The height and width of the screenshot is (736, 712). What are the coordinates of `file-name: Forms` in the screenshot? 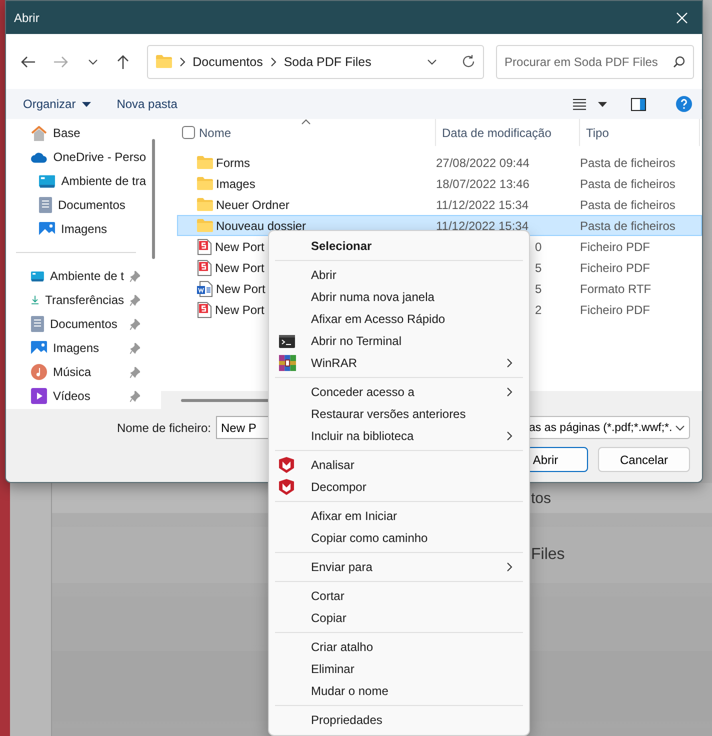 It's located at (233, 163).